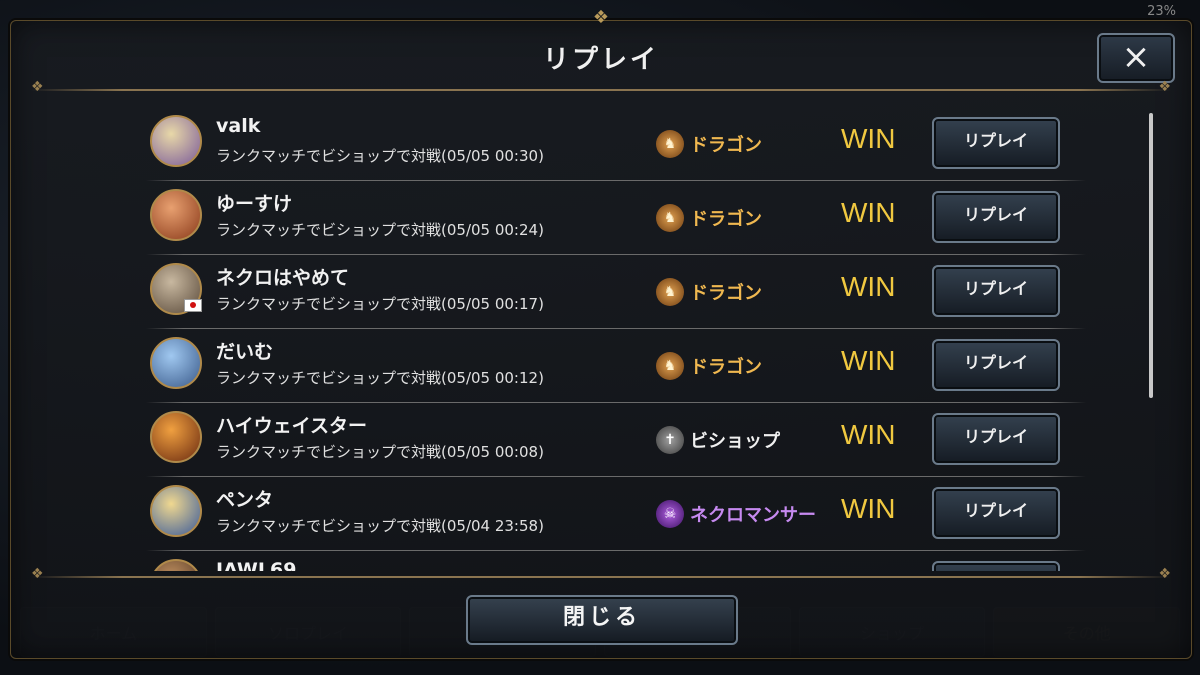 This screenshot has height=675, width=1200. I want to click on player-name: ハイウェイスター, so click(292, 426).